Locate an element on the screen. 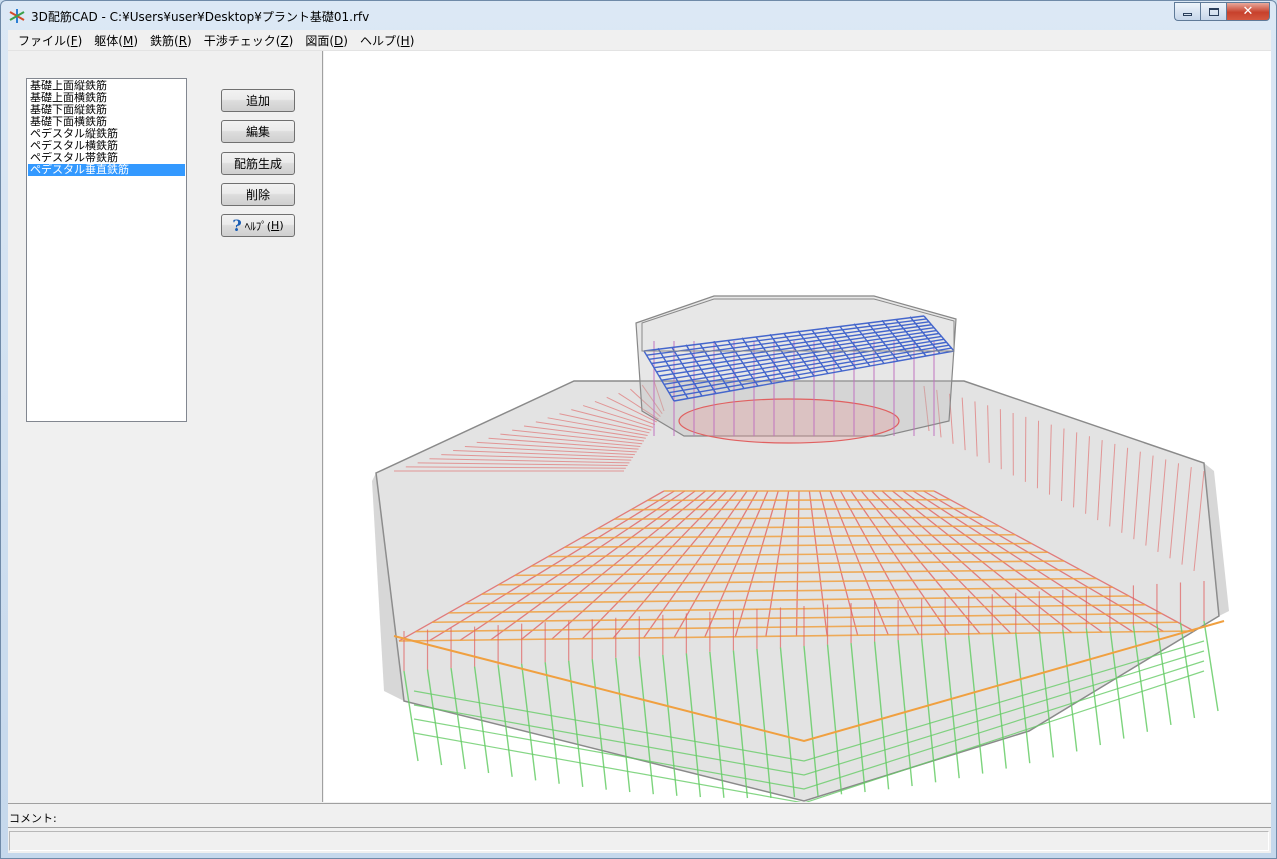 The height and width of the screenshot is (859, 1277). close-icon: ✕ is located at coordinates (1248, 11).